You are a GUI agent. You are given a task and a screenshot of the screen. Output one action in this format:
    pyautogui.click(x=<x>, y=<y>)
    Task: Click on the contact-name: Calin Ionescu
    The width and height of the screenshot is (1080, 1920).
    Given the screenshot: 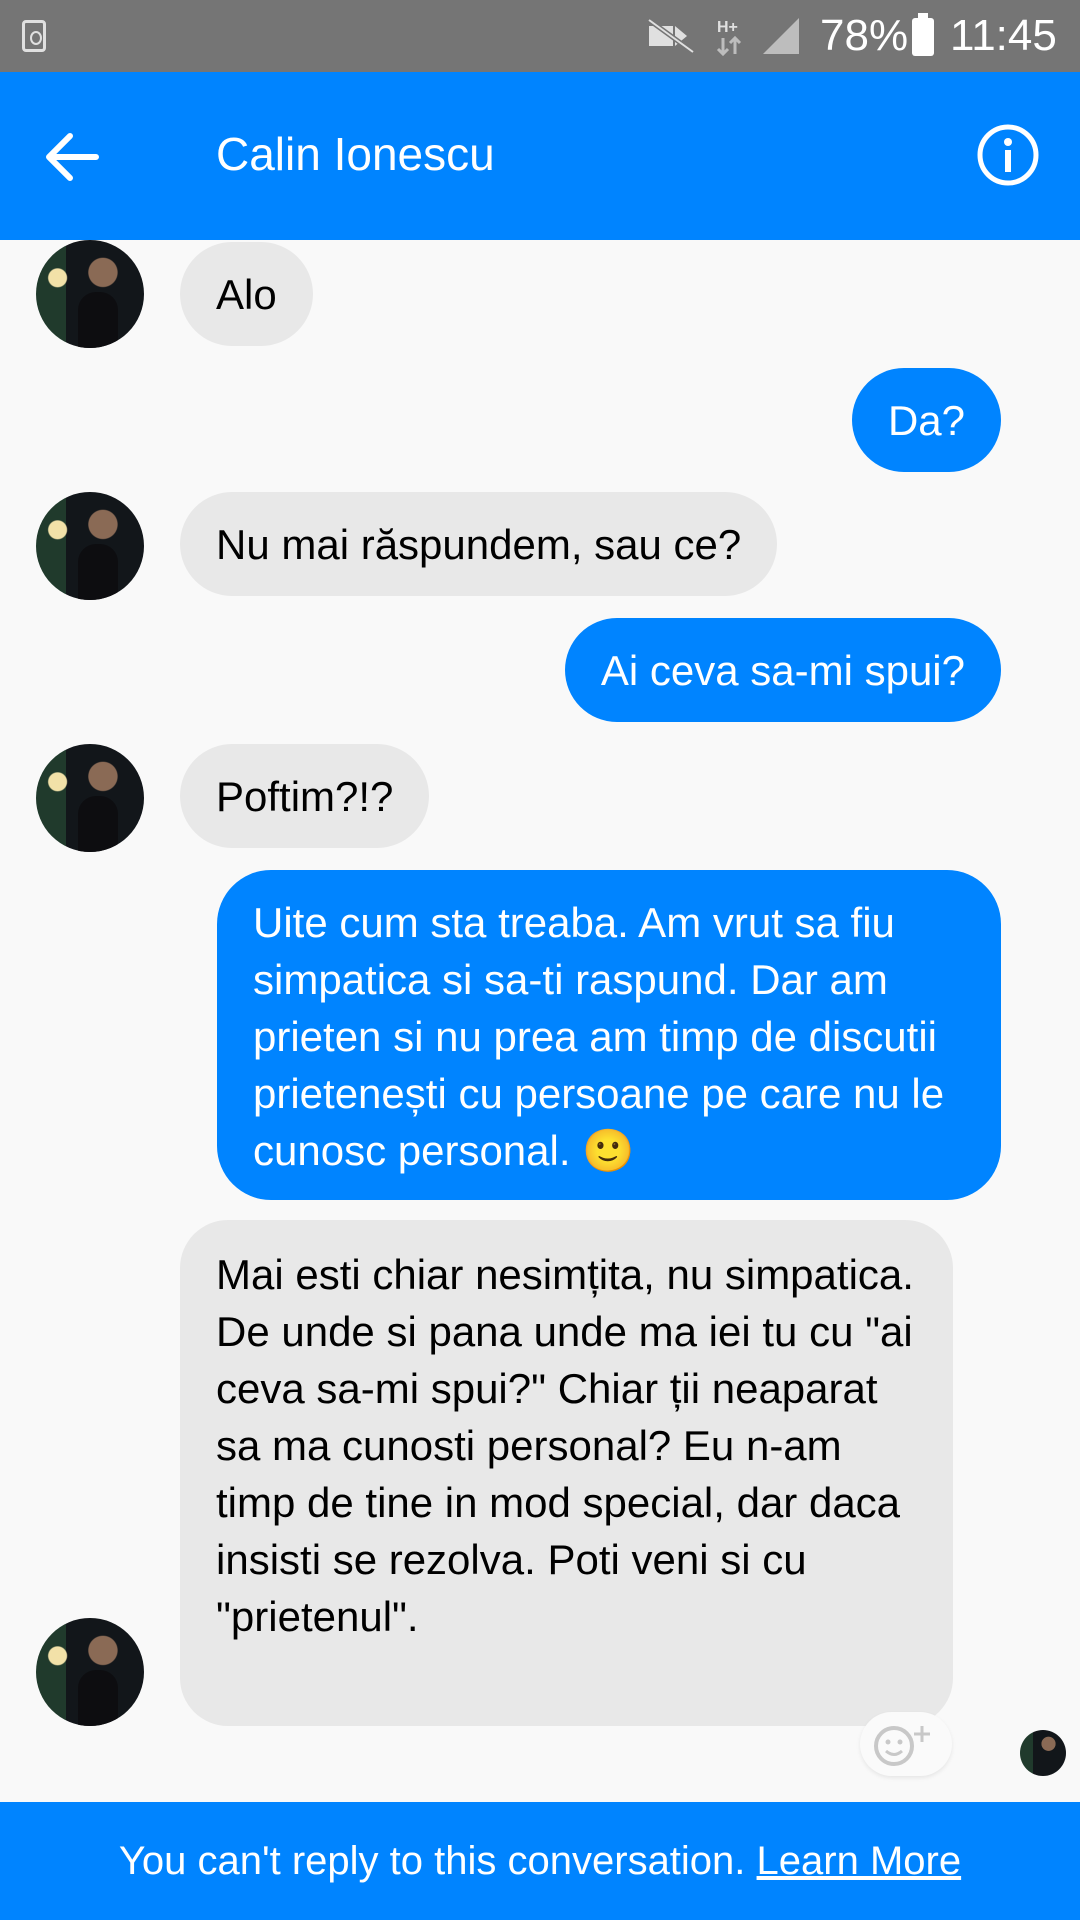 What is the action you would take?
    pyautogui.click(x=355, y=154)
    